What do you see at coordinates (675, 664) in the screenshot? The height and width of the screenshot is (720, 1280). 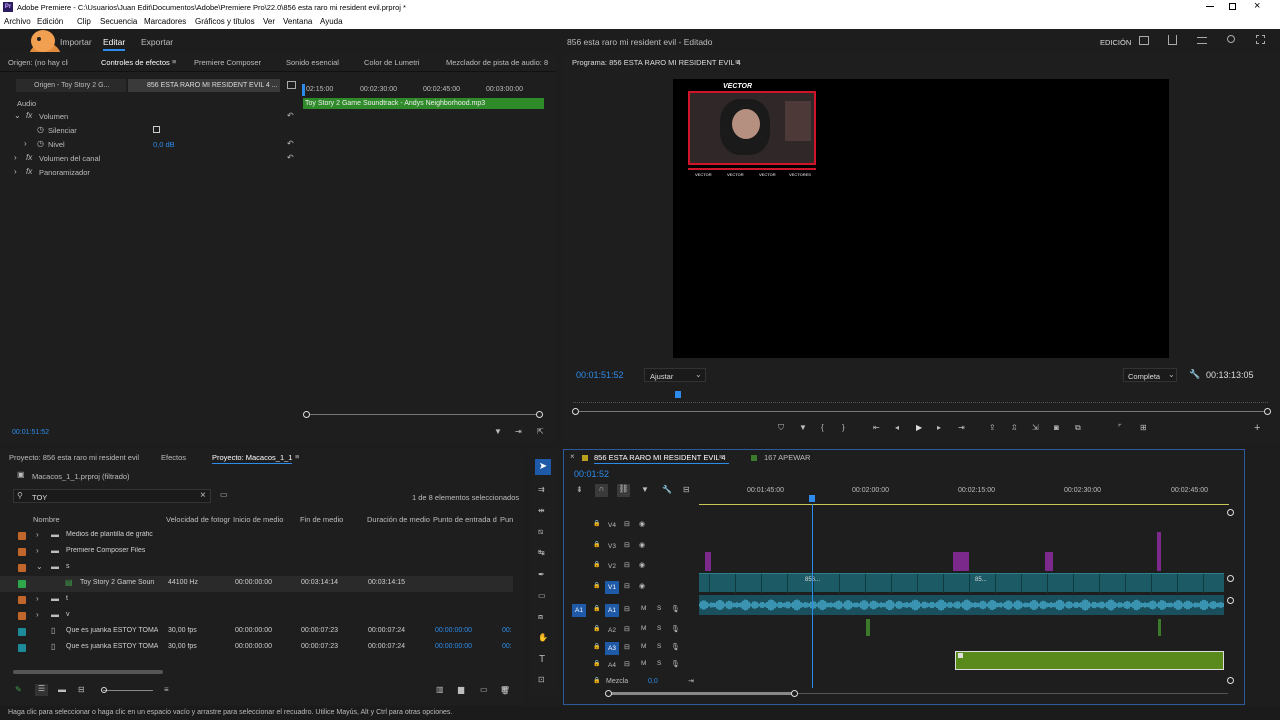 I see `mic-icon: 🎙` at bounding box center [675, 664].